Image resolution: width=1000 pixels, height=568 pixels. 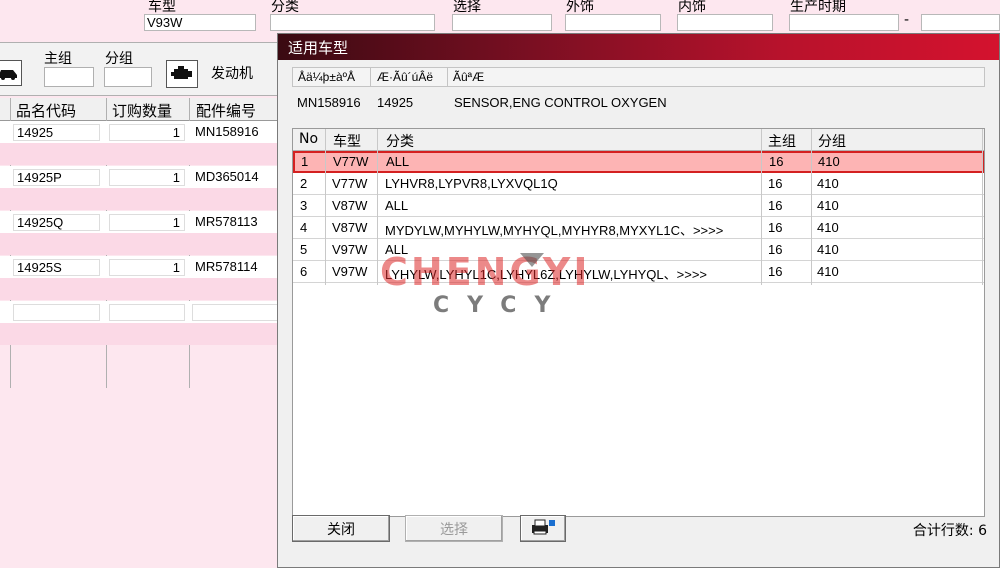 What do you see at coordinates (352, 22) in the screenshot?
I see `category-input` at bounding box center [352, 22].